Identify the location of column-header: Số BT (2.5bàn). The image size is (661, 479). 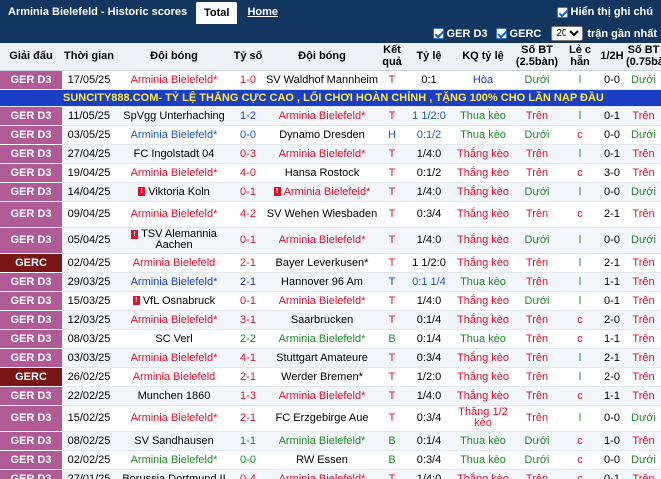
(537, 57).